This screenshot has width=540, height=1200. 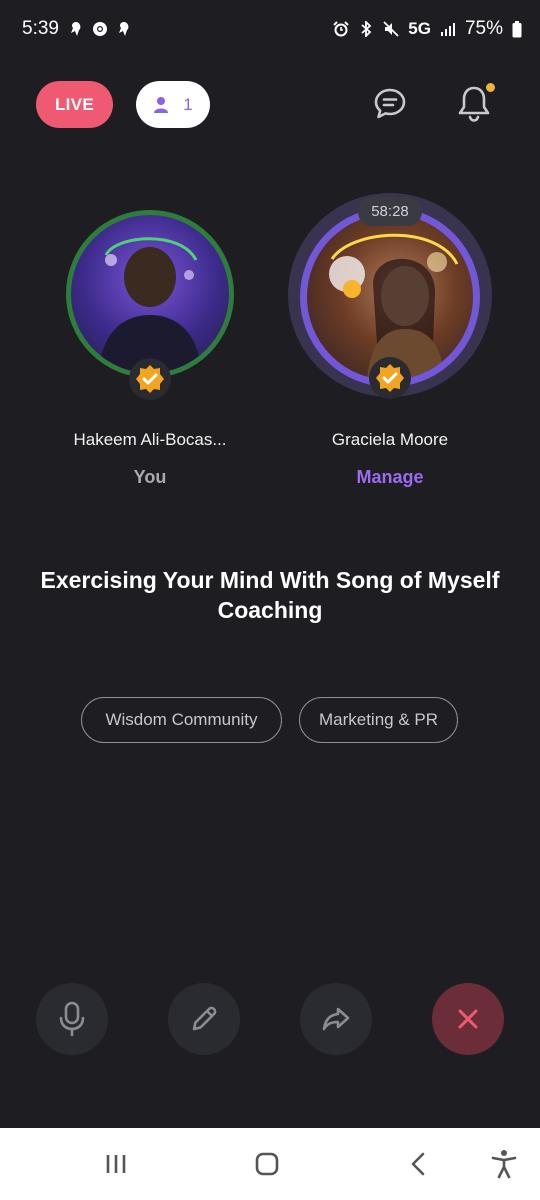 What do you see at coordinates (391, 29) in the screenshot?
I see `mute-icon` at bounding box center [391, 29].